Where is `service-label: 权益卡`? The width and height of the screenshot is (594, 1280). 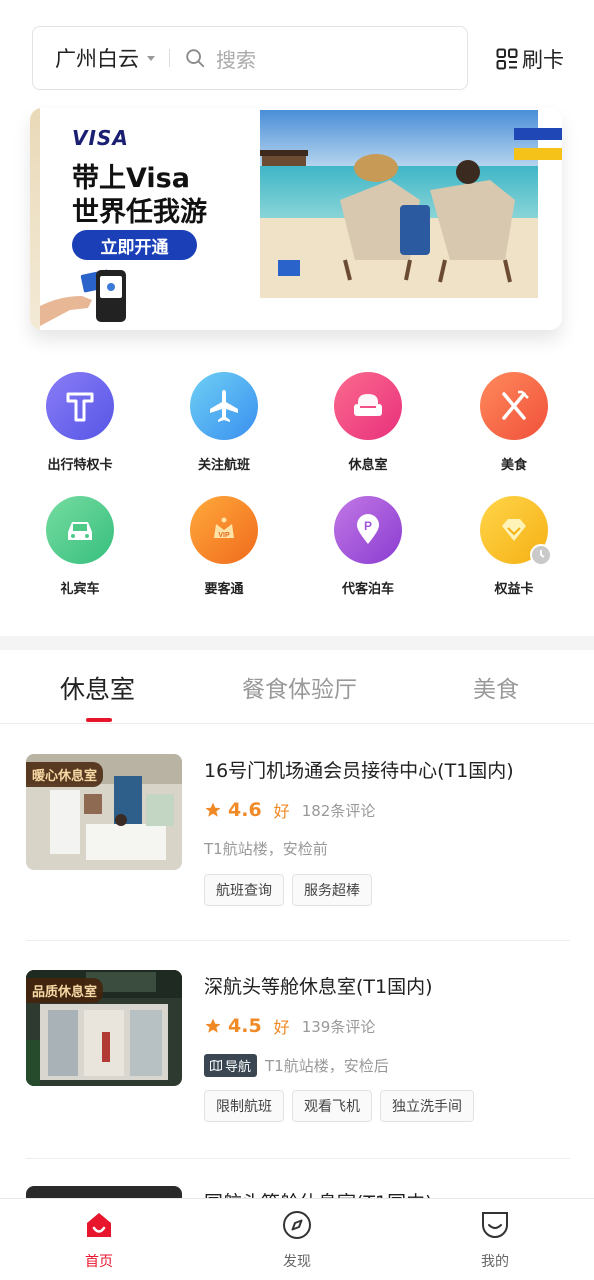
service-label: 权益卡 is located at coordinates (514, 589).